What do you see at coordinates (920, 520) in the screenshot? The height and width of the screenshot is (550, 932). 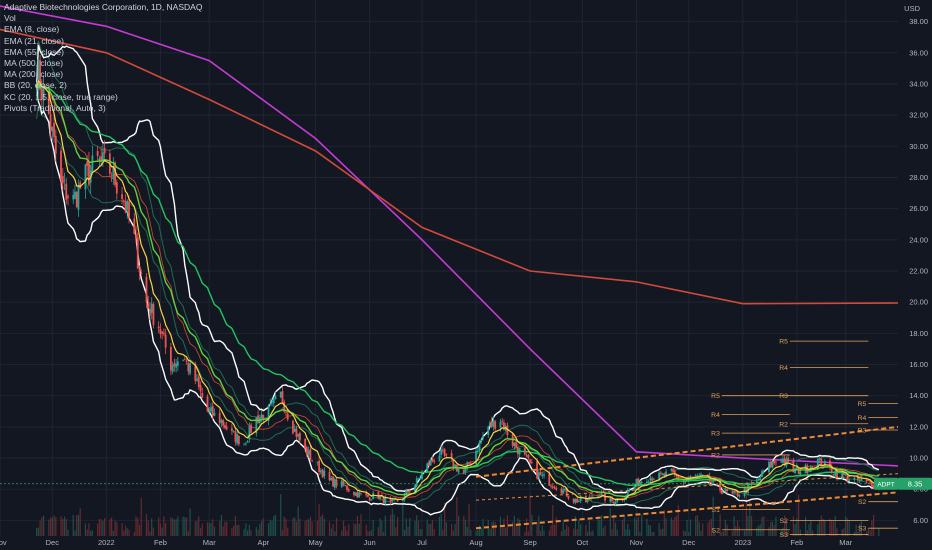 I see `y-tick-label-0: 6.00` at bounding box center [920, 520].